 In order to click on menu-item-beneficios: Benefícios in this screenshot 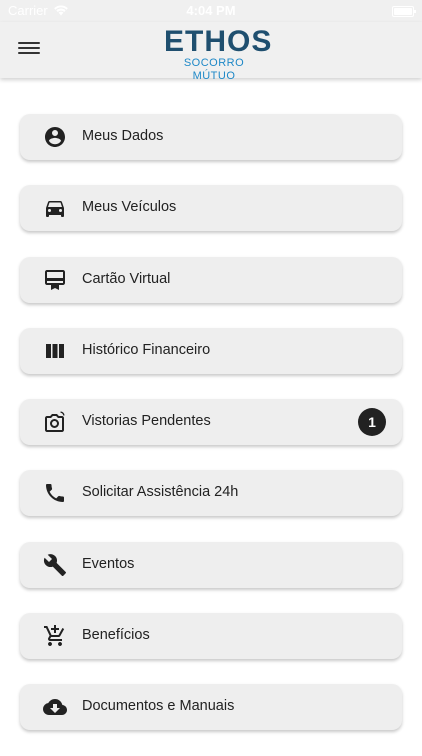, I will do `click(211, 636)`.